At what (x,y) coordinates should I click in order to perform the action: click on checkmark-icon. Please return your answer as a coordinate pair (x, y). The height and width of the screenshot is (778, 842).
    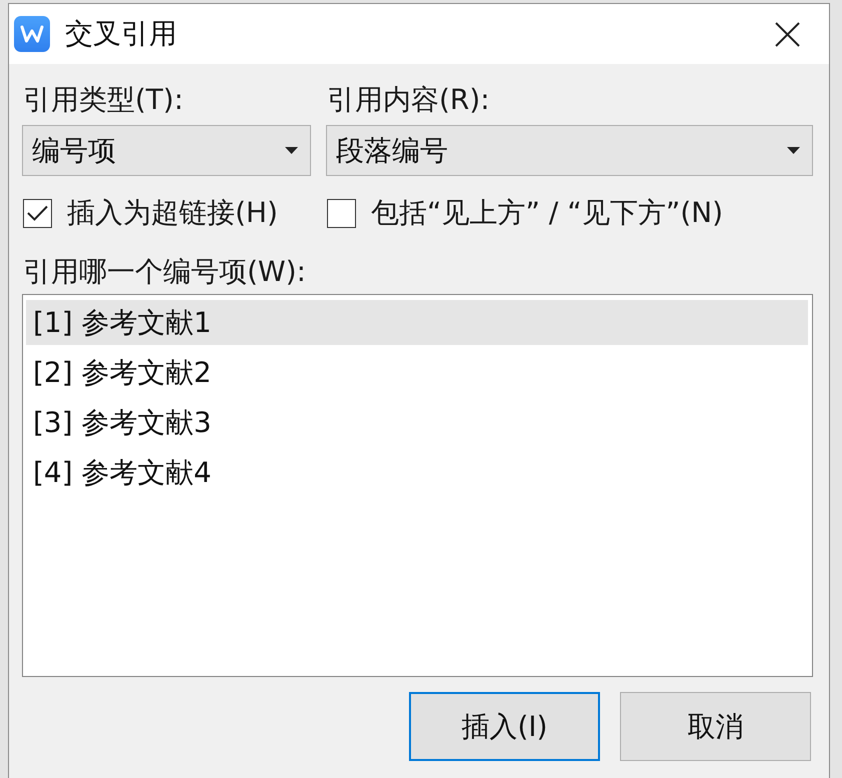
    Looking at the image, I should click on (37, 213).